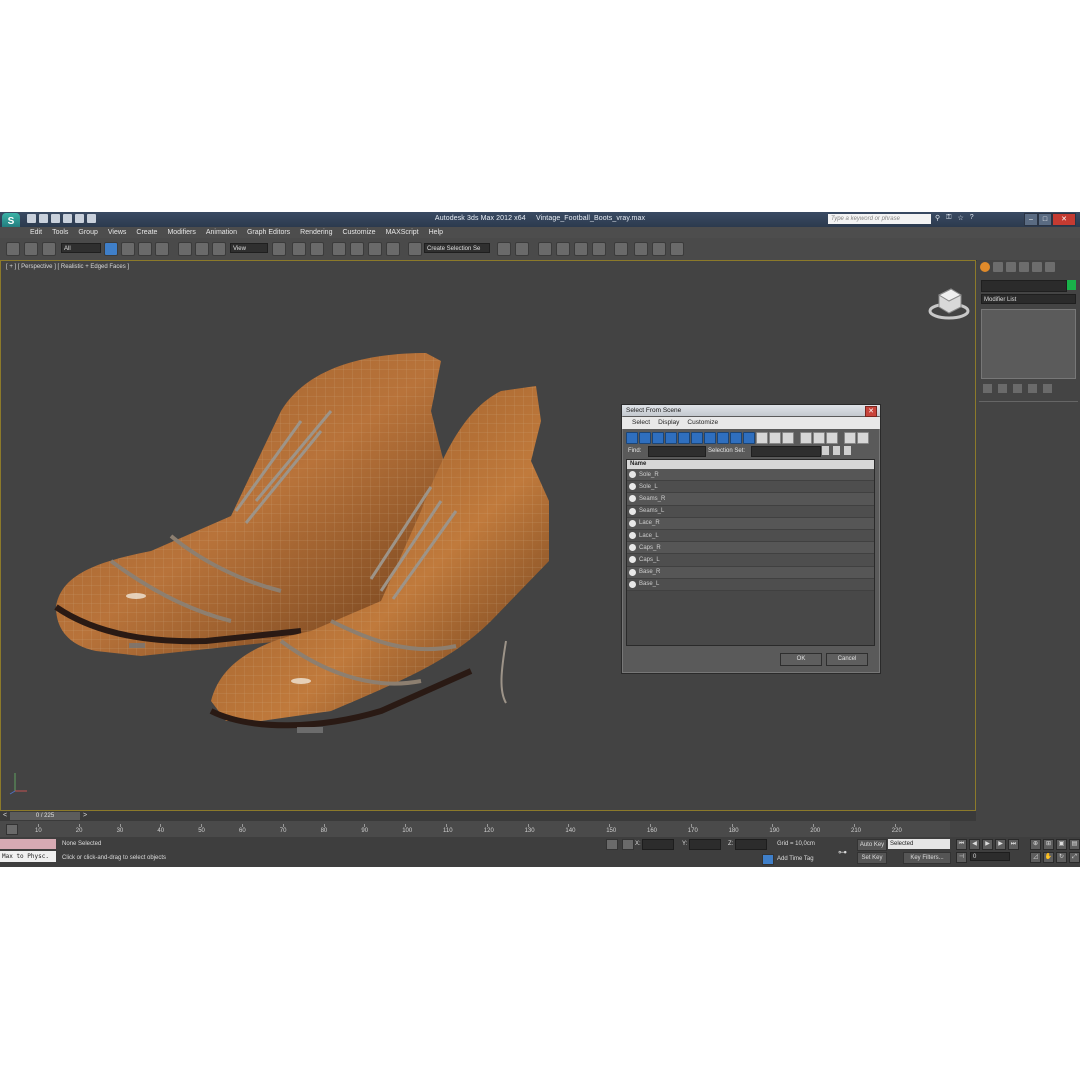 The width and height of the screenshot is (1080, 1080). What do you see at coordinates (628, 844) in the screenshot?
I see `absolute-relative-icon` at bounding box center [628, 844].